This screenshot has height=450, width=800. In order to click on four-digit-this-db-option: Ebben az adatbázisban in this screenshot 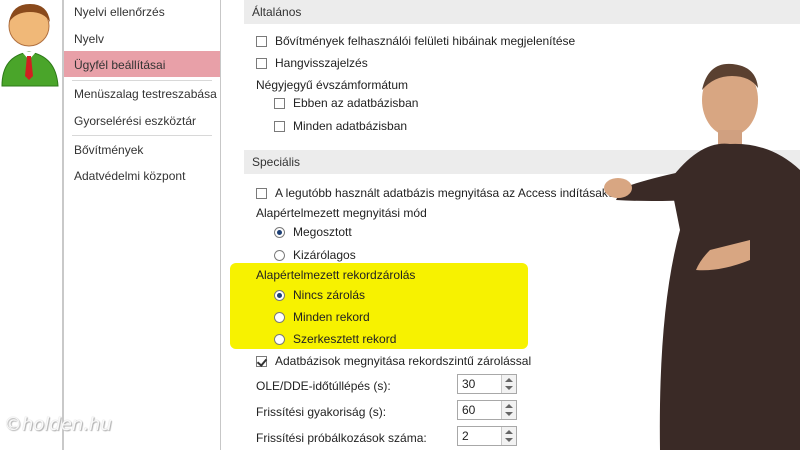, I will do `click(346, 103)`.